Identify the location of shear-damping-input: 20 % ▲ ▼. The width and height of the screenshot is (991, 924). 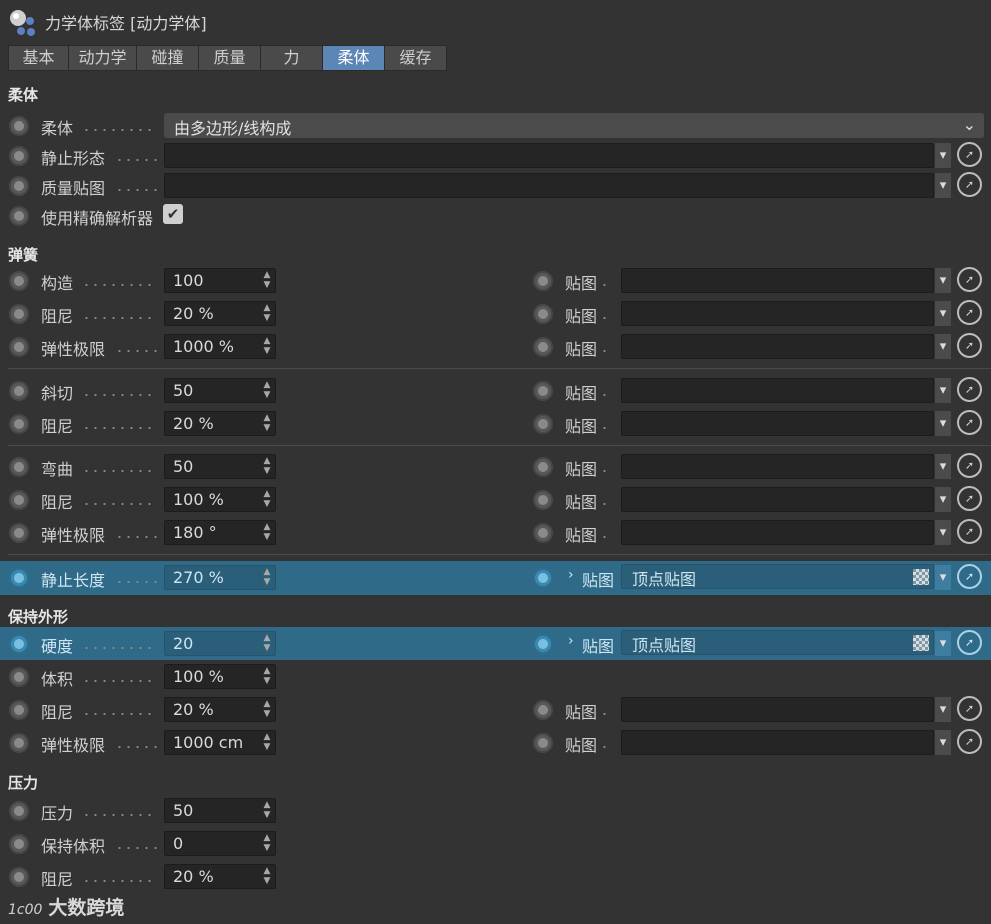
(220, 423).